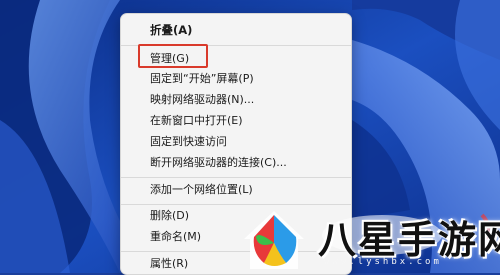 Image resolution: width=500 pixels, height=275 pixels. What do you see at coordinates (383, 262) in the screenshot?
I see `watermark-url-text: www.lyshbx.com` at bounding box center [383, 262].